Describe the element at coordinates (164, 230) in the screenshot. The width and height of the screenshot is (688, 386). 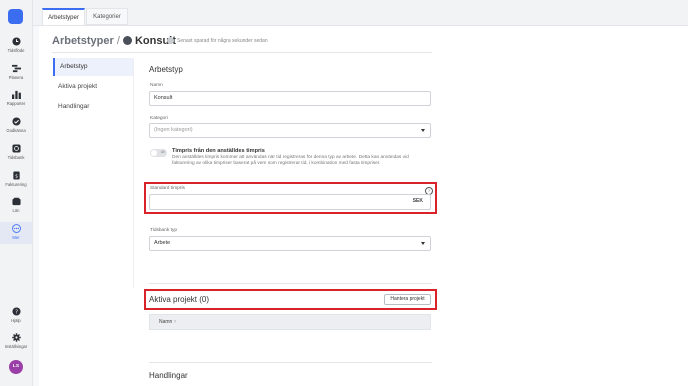
I see `timebank-label: Tidsbank typ` at that location.